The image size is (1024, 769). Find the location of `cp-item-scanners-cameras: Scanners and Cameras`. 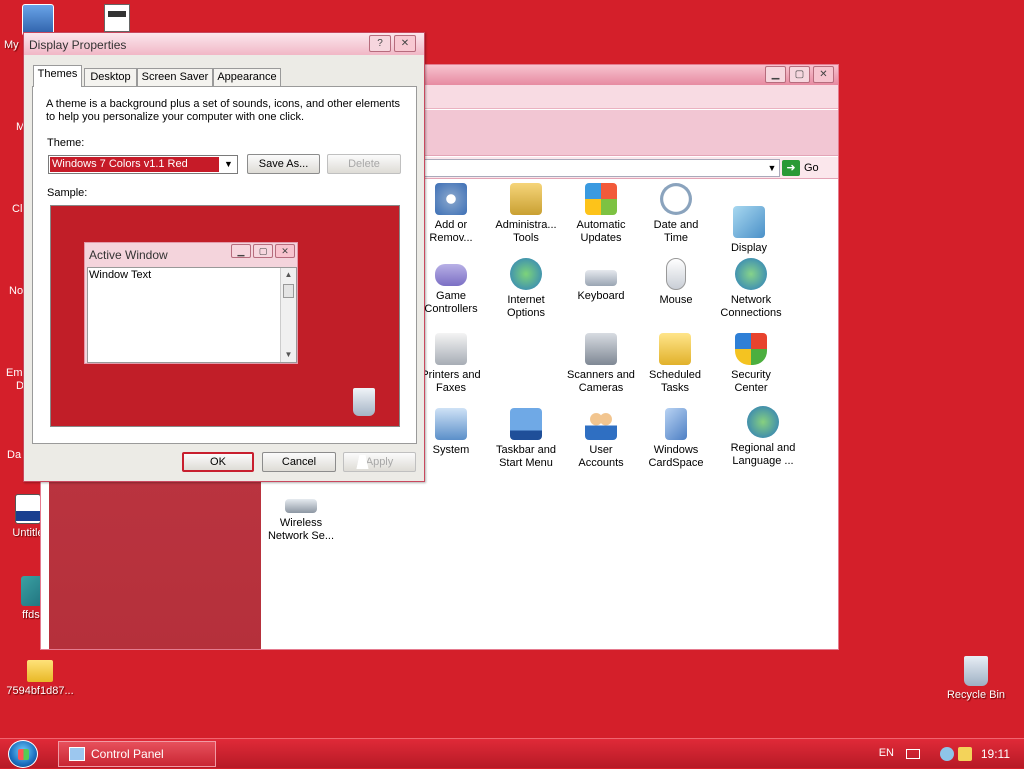

cp-item-scanners-cameras: Scanners and Cameras is located at coordinates (601, 364).